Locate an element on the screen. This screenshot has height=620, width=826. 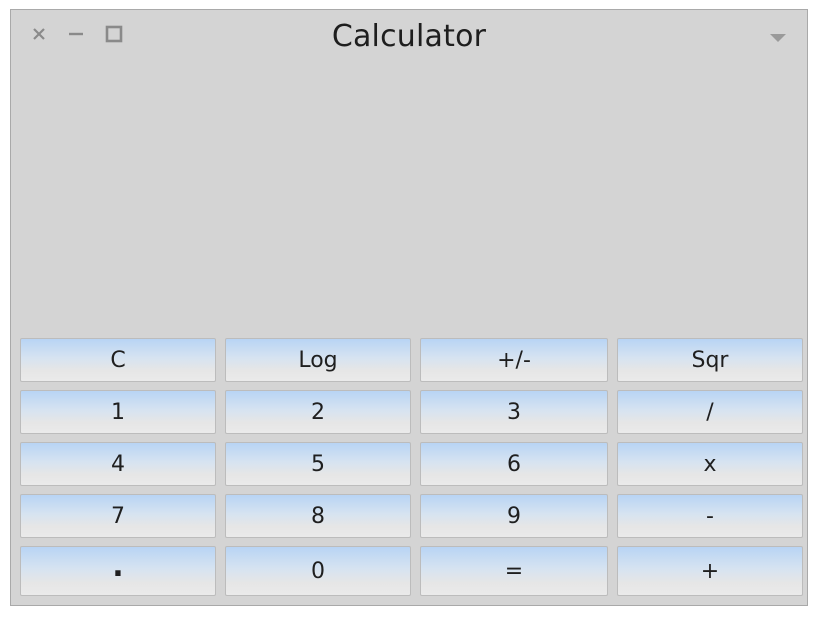
window-menu-button is located at coordinates (778, 37).